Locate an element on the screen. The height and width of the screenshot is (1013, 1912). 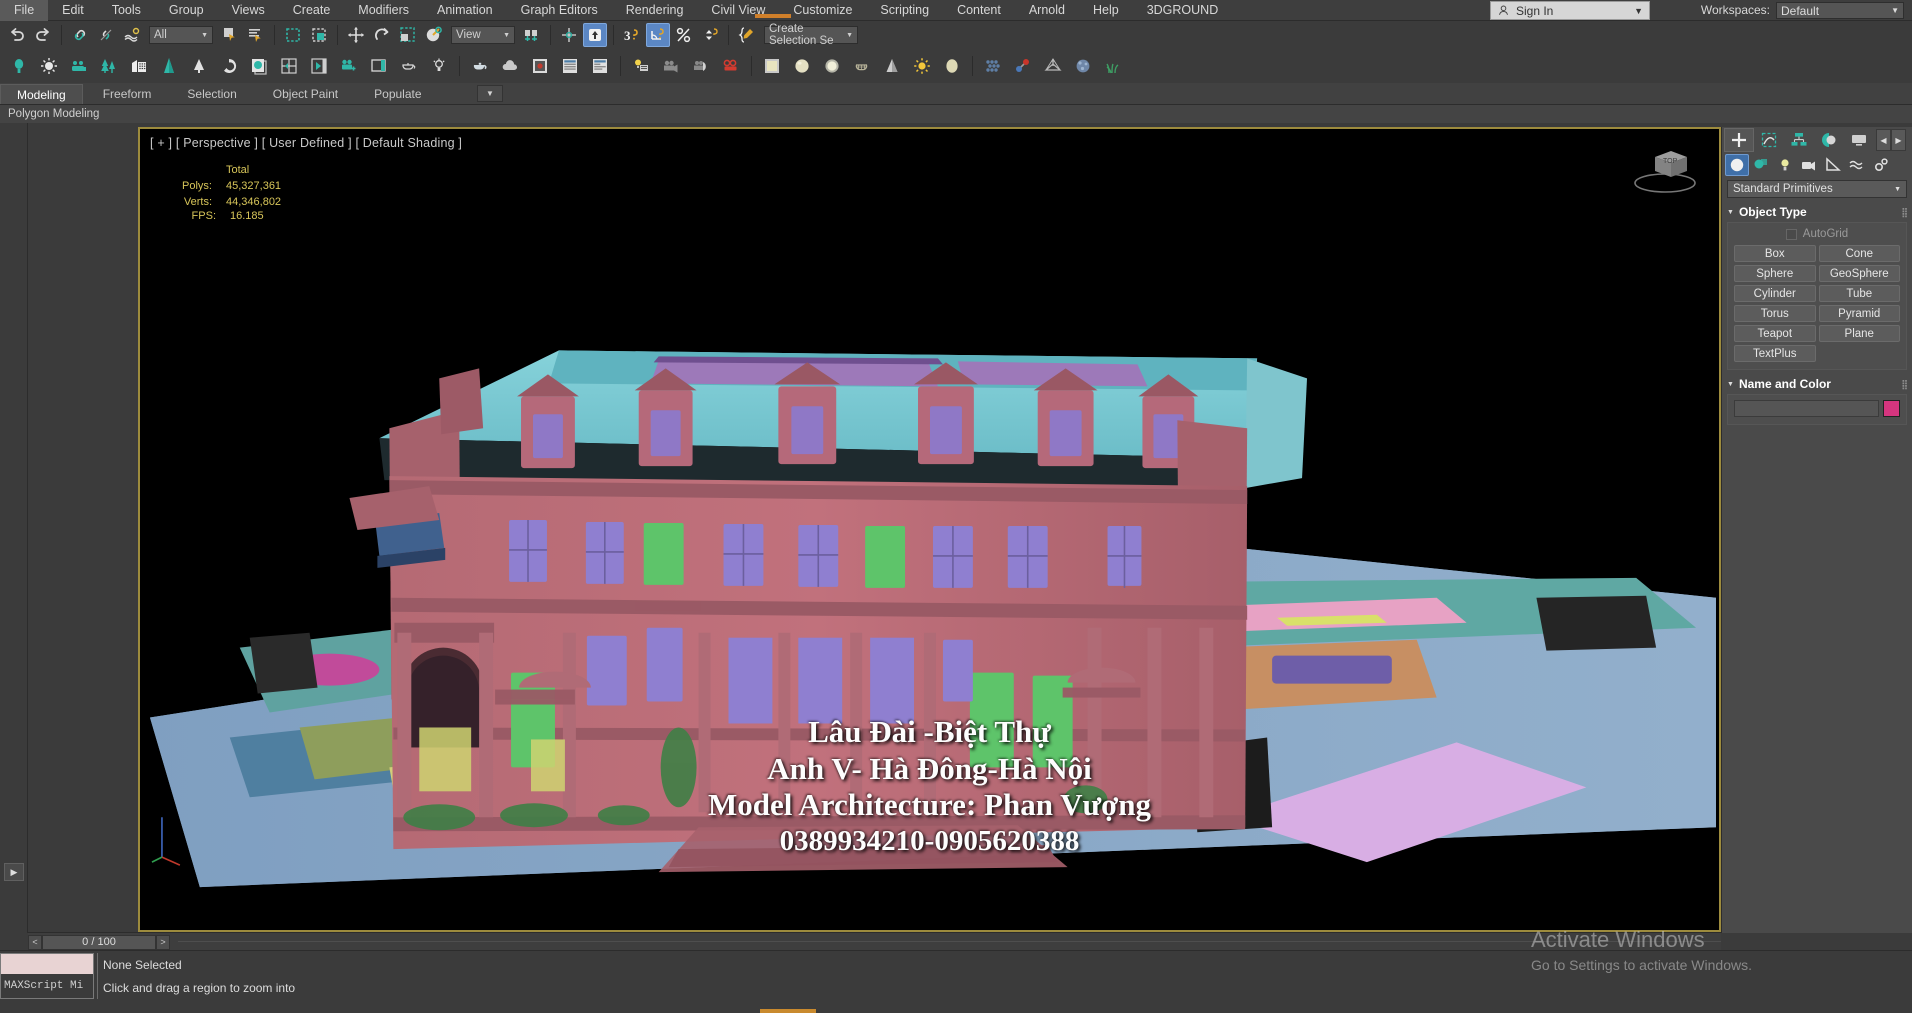
edit-named-selection-sets-button is located at coordinates (747, 35).